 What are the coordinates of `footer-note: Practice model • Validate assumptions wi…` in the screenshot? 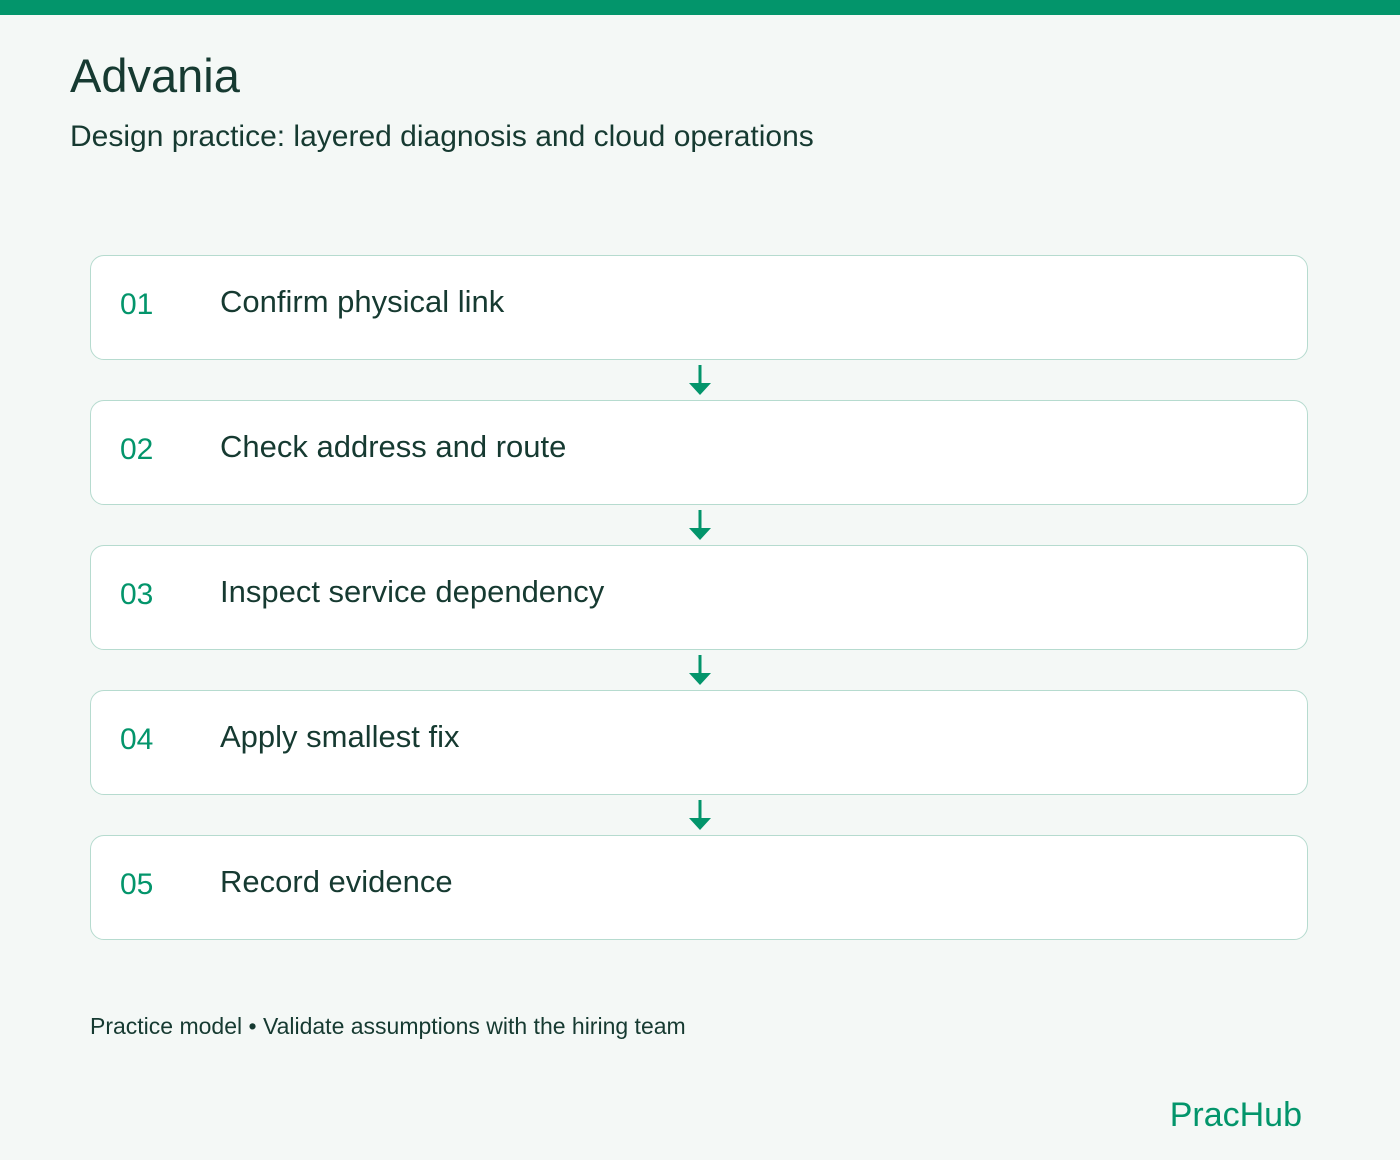 It's located at (388, 1026).